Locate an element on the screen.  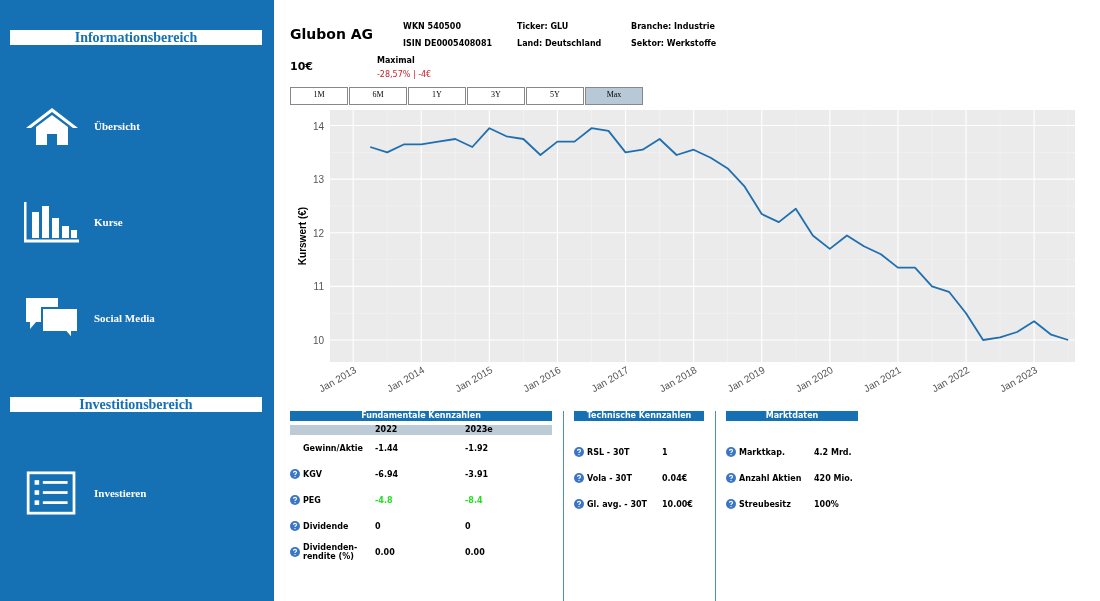
metric-value: 10.00€ is located at coordinates (677, 504).